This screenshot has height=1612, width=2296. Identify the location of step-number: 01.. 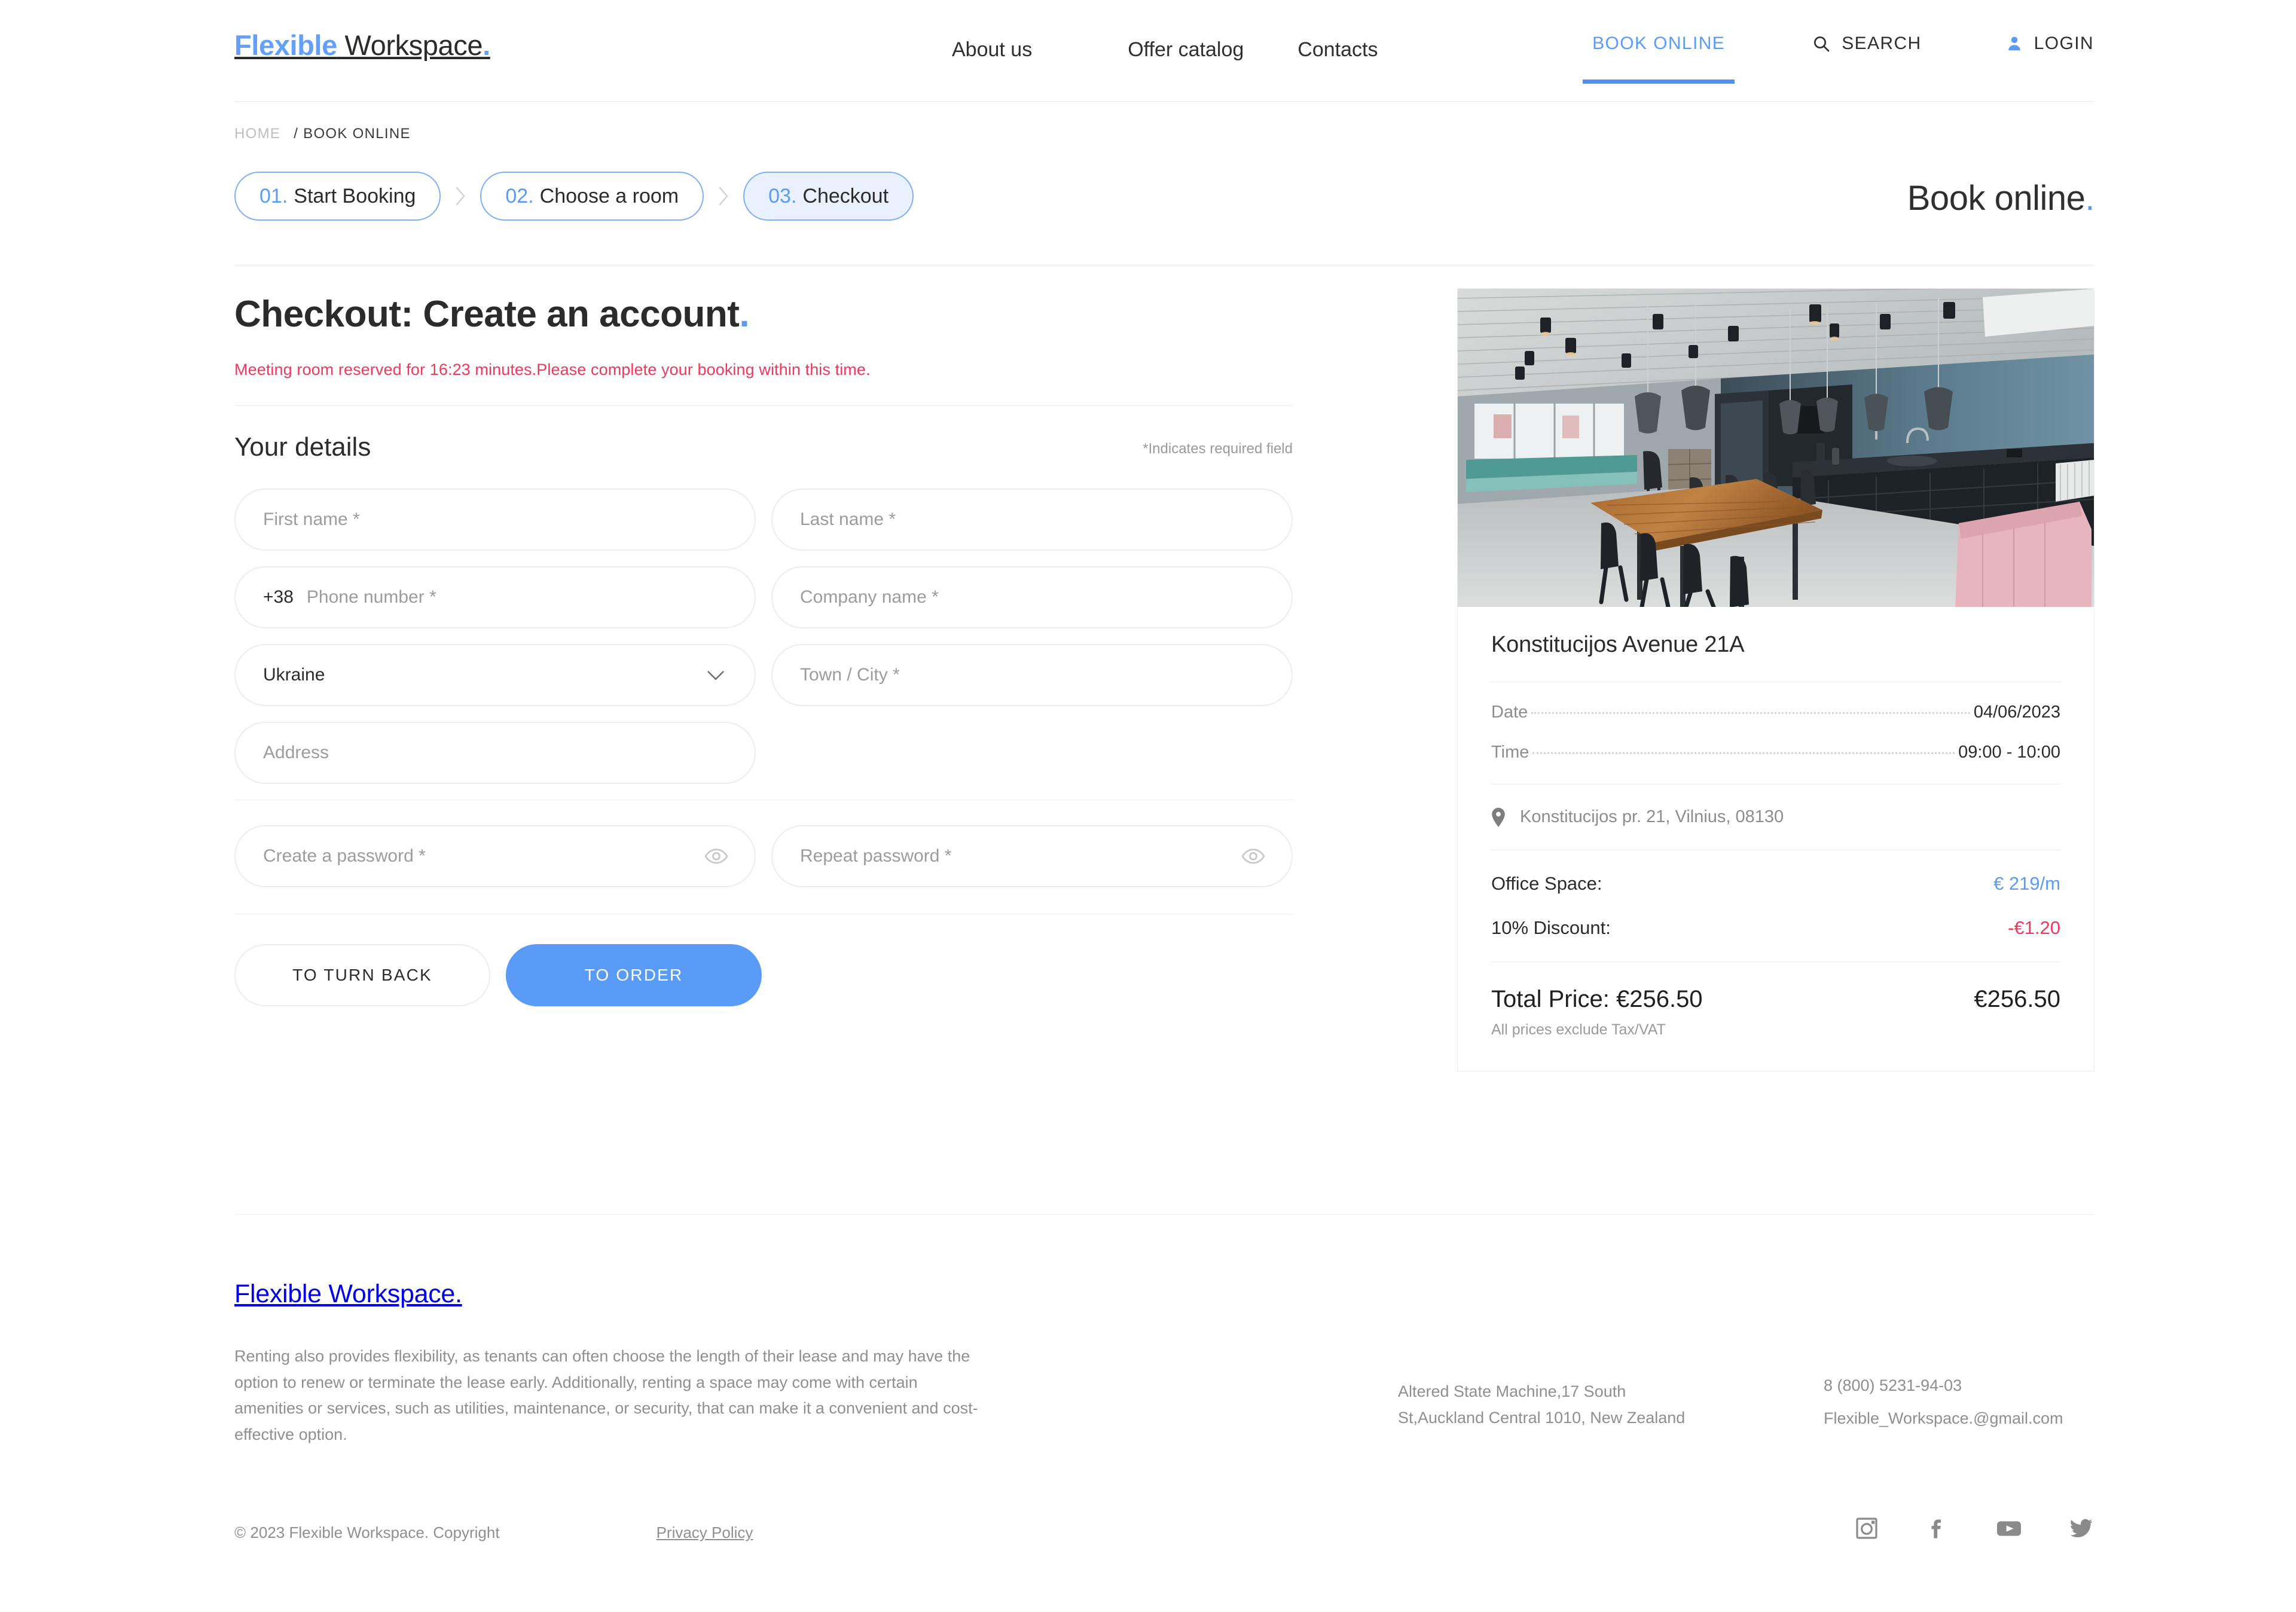
(273, 196).